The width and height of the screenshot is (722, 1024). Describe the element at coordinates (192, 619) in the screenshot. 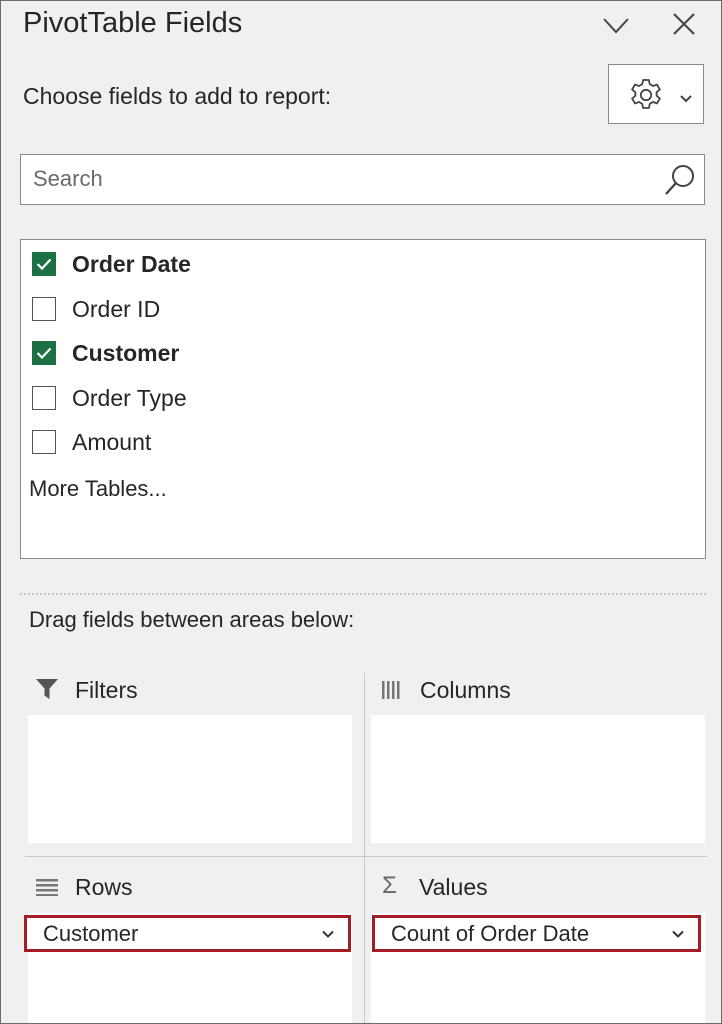

I see `drag-fields-label: Drag fields between areas below:` at that location.